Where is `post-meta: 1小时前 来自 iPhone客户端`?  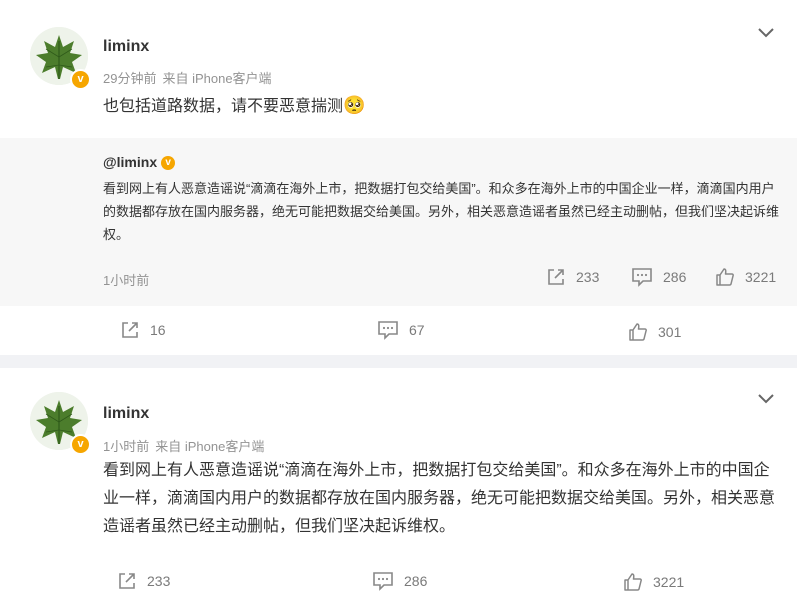
post-meta: 1小时前 来自 iPhone客户端 is located at coordinates (186, 445).